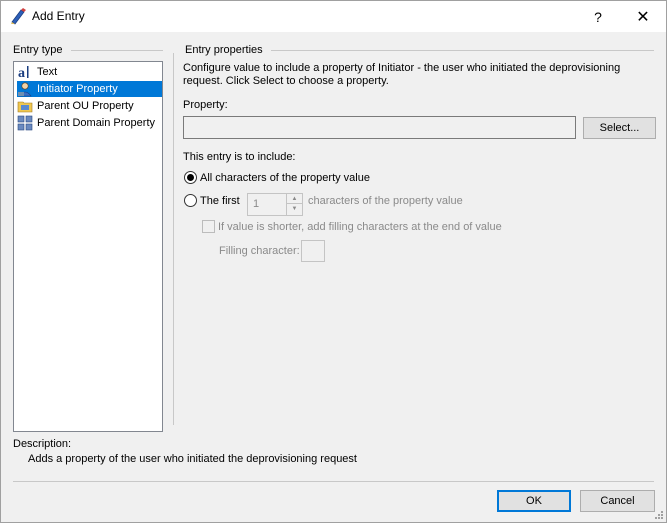 This screenshot has width=667, height=523. I want to click on user-icon, so click(25, 89).